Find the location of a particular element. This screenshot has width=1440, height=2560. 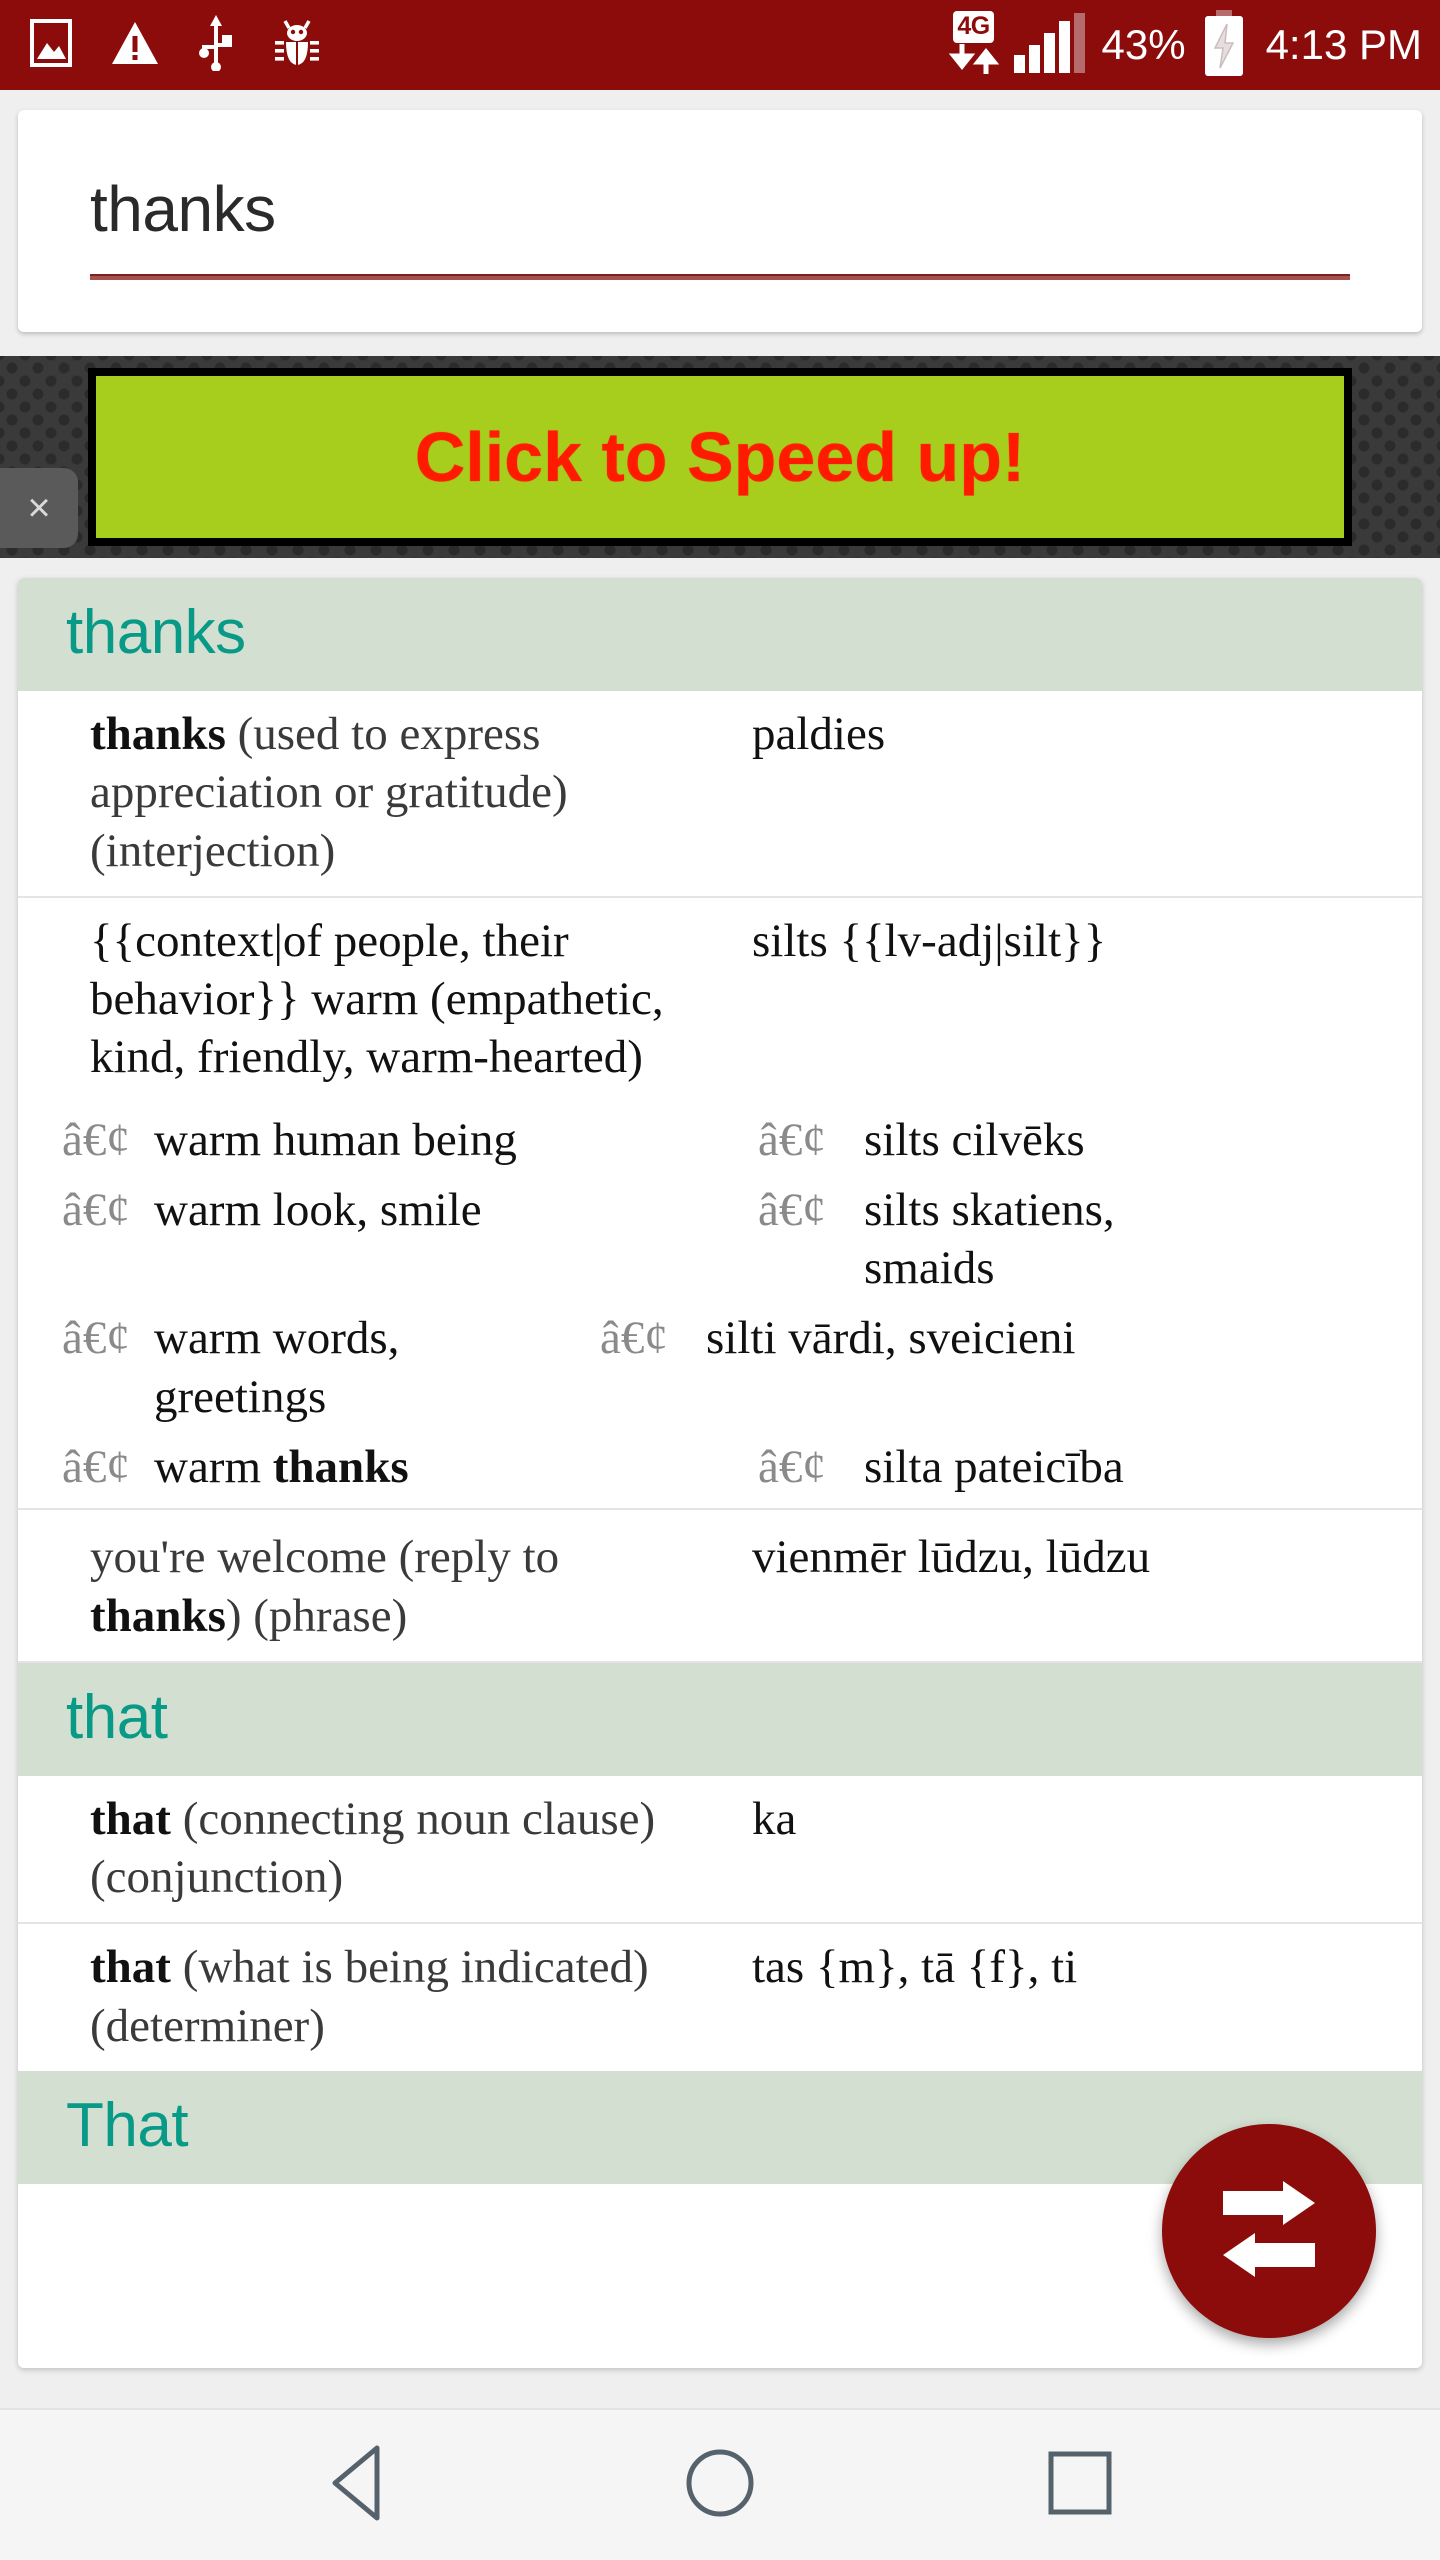

home-icon is located at coordinates (720, 2485).